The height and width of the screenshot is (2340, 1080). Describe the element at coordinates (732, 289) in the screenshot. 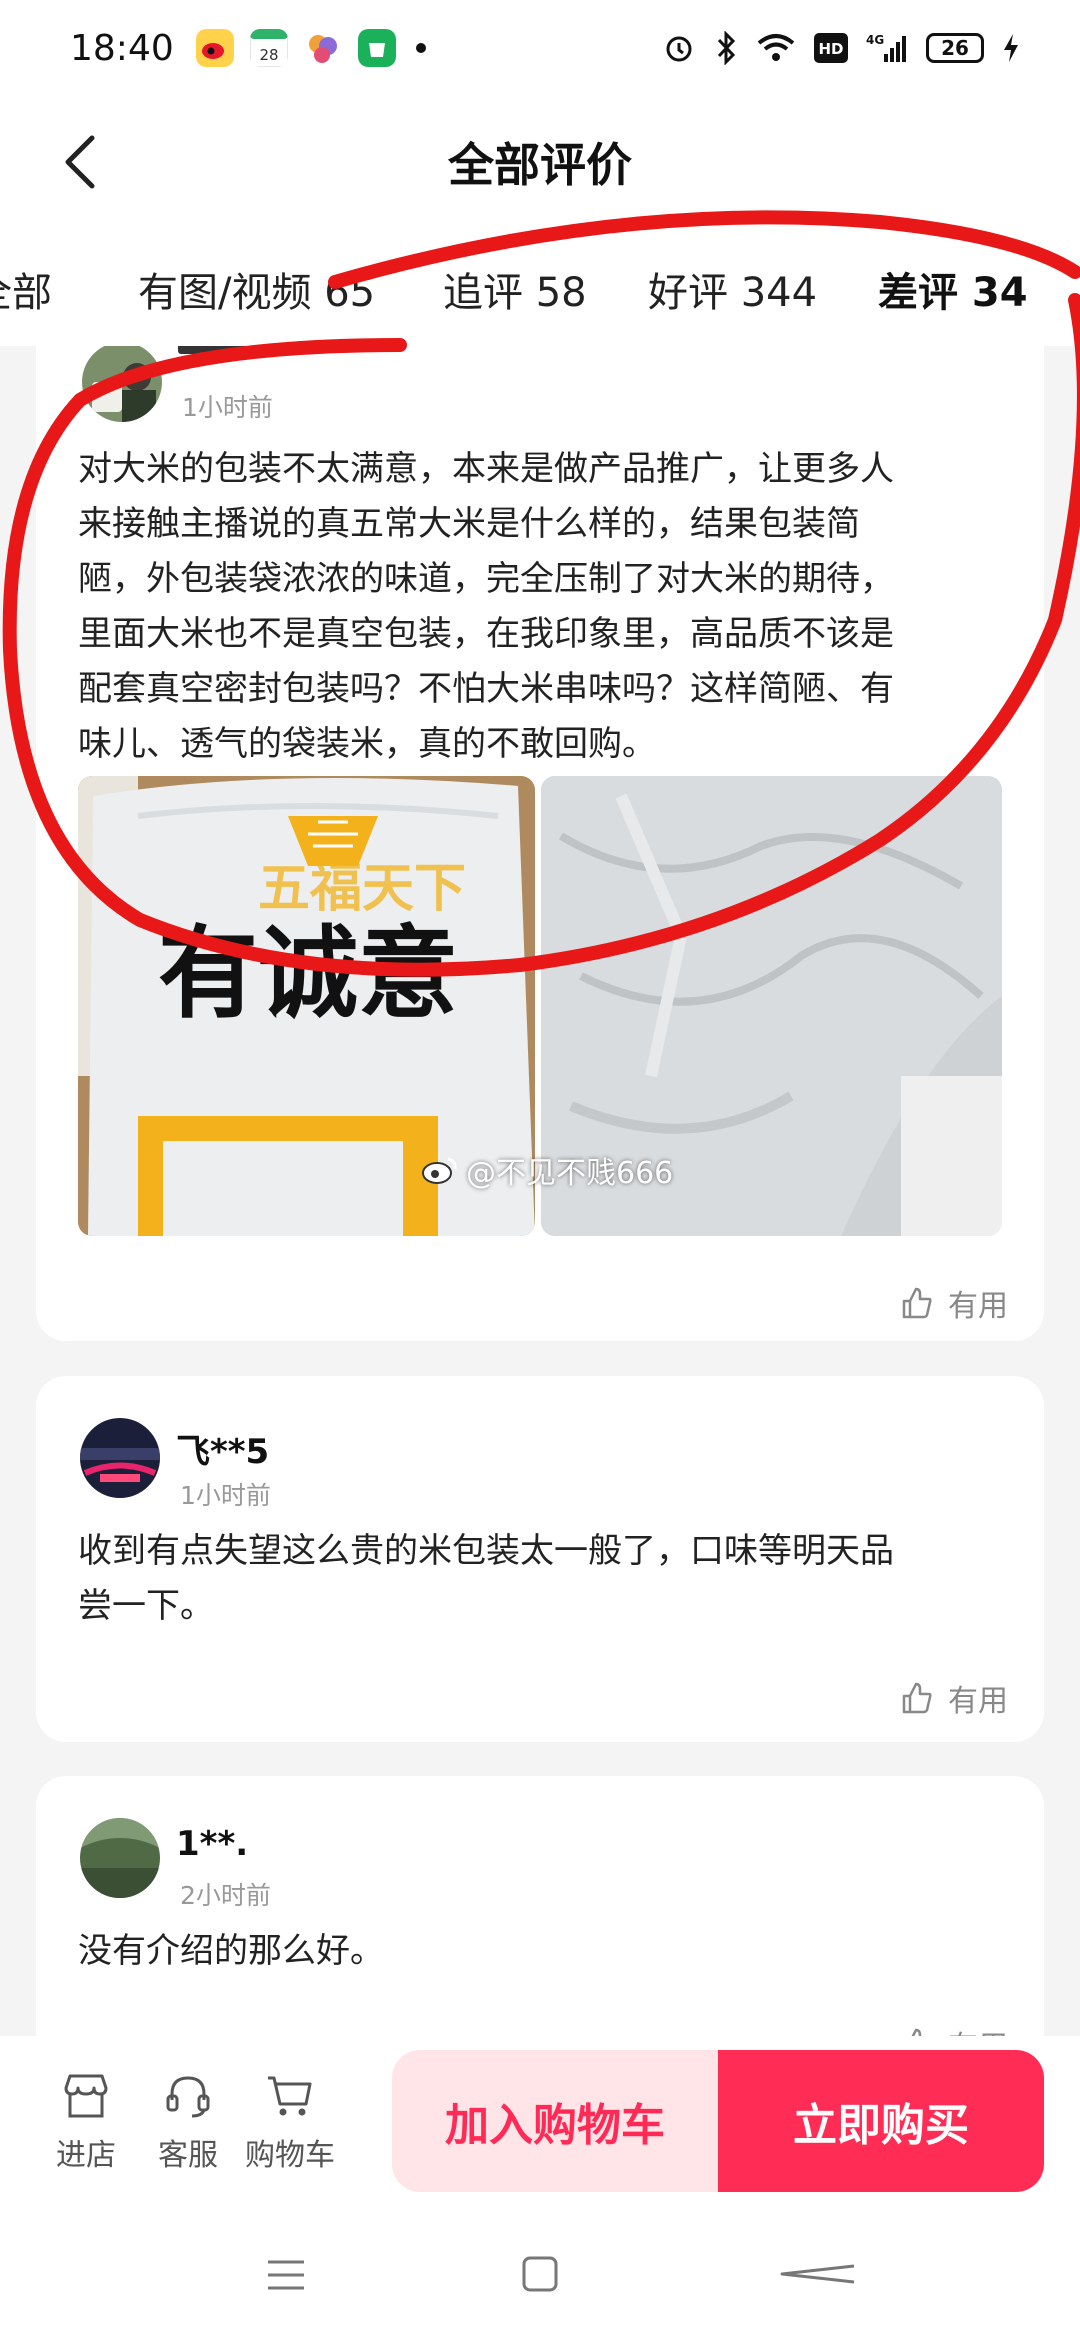

I see `tab-positive: 好评 344` at that location.